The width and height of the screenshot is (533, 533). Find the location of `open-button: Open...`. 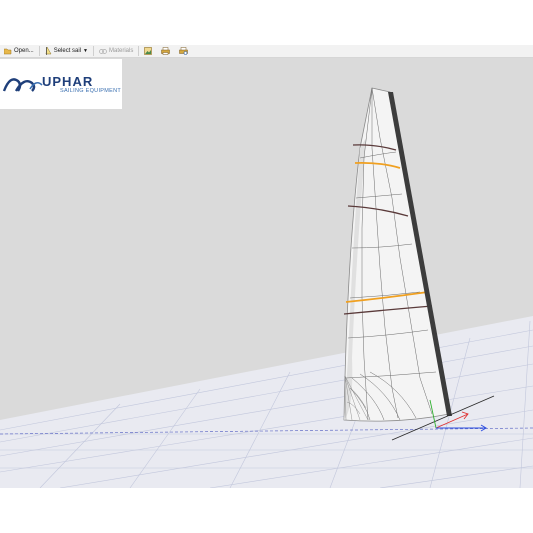

open-button: Open... is located at coordinates (19, 51).